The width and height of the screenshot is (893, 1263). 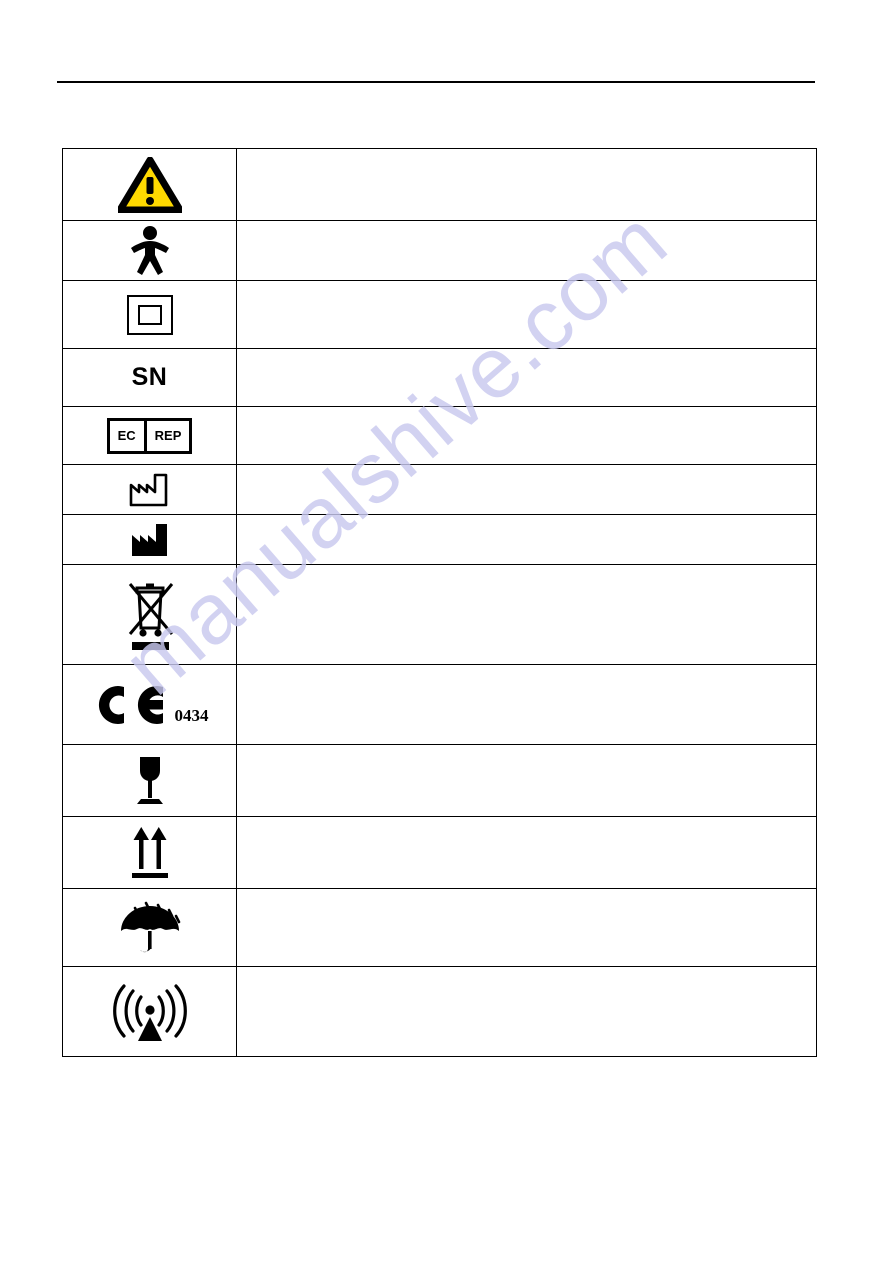 I want to click on table-row: SN, so click(x=439, y=377).